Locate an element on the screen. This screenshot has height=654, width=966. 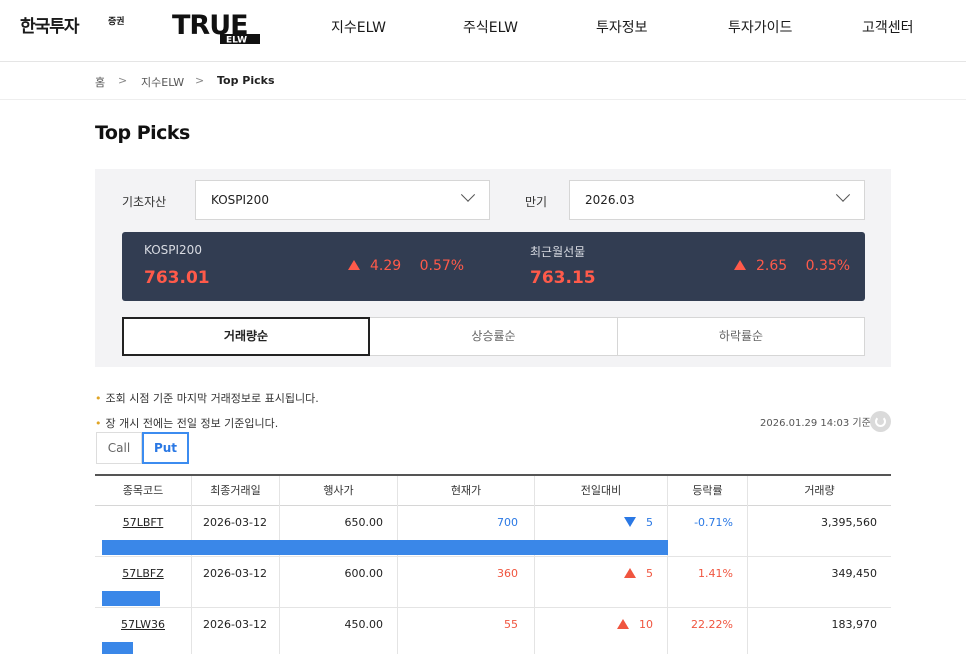
col-code: 종목코드 is located at coordinates (143, 490).